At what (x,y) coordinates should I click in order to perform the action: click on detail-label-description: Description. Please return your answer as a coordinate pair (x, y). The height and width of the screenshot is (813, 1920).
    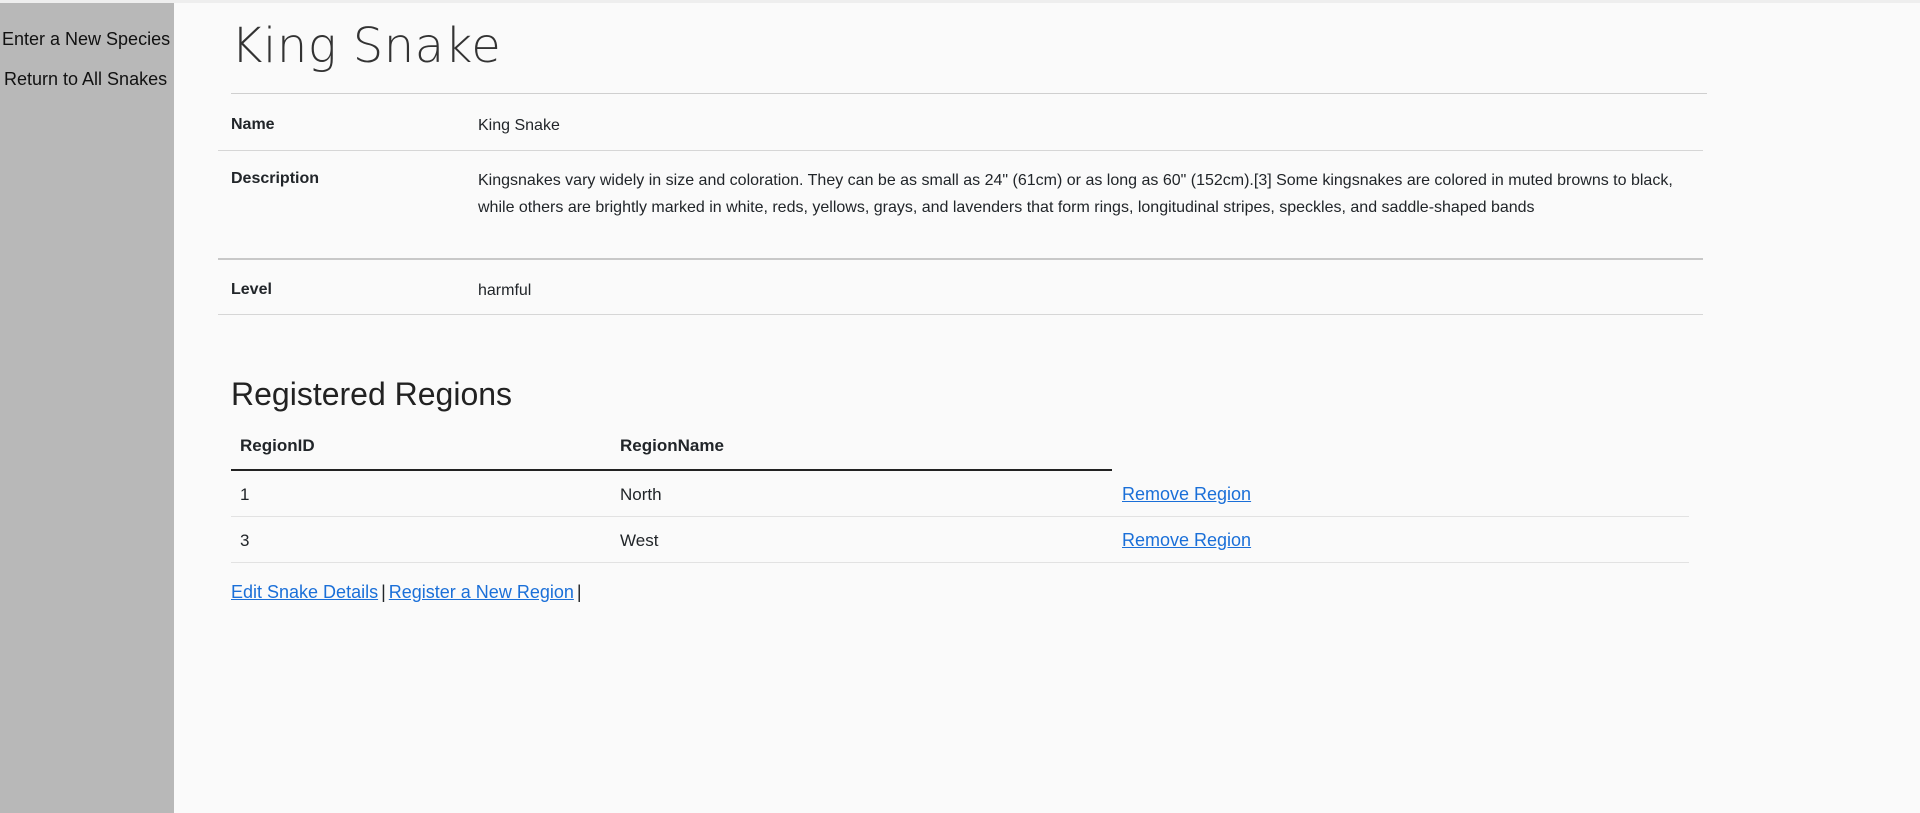
    Looking at the image, I should click on (275, 178).